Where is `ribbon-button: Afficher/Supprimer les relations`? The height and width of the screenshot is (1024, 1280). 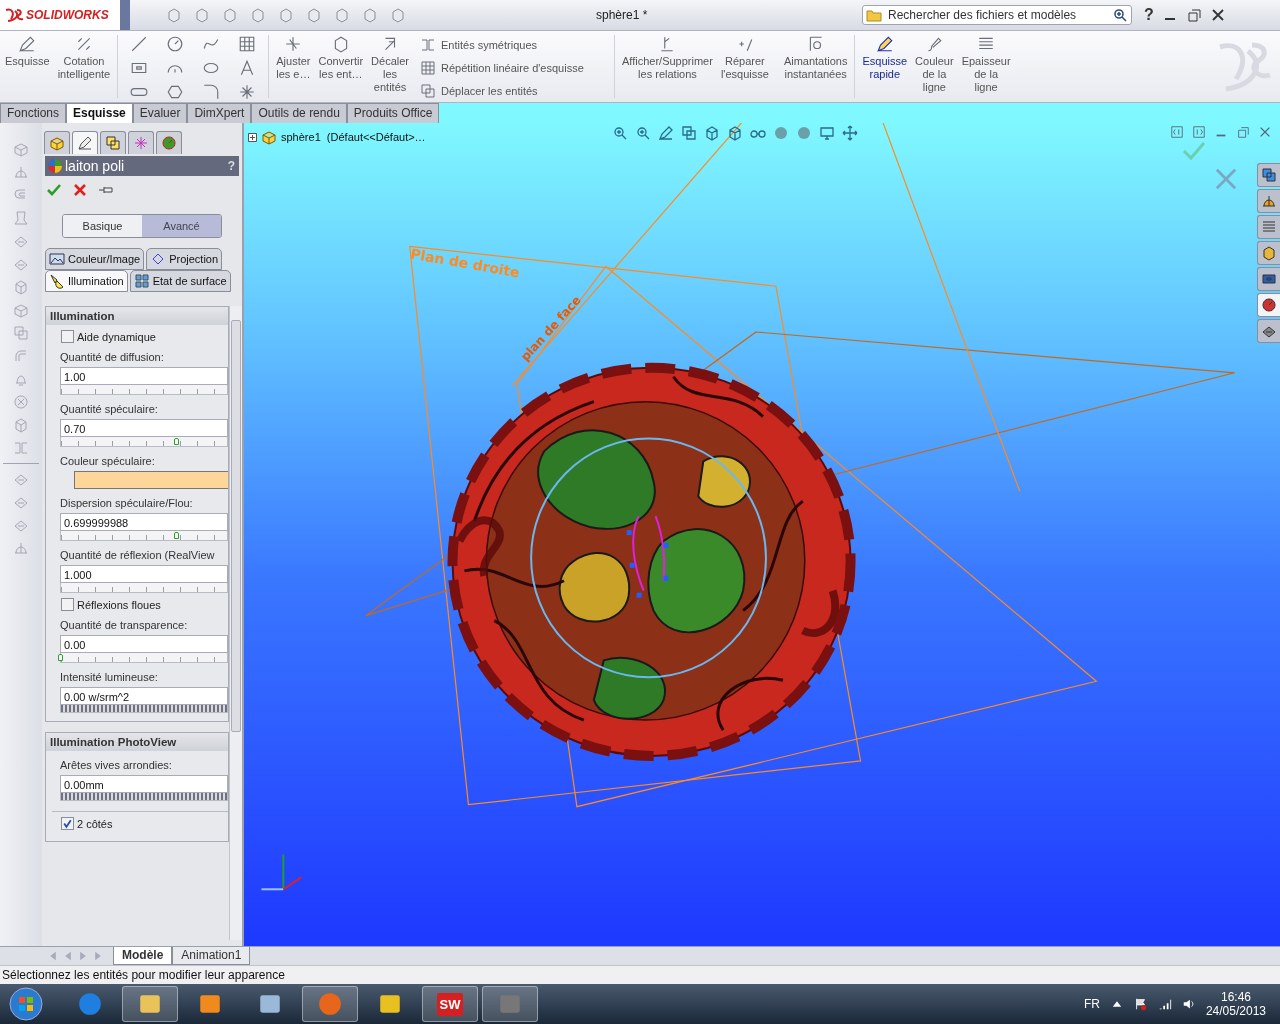
ribbon-button: Afficher/Supprimer les relations is located at coordinates (667, 58).